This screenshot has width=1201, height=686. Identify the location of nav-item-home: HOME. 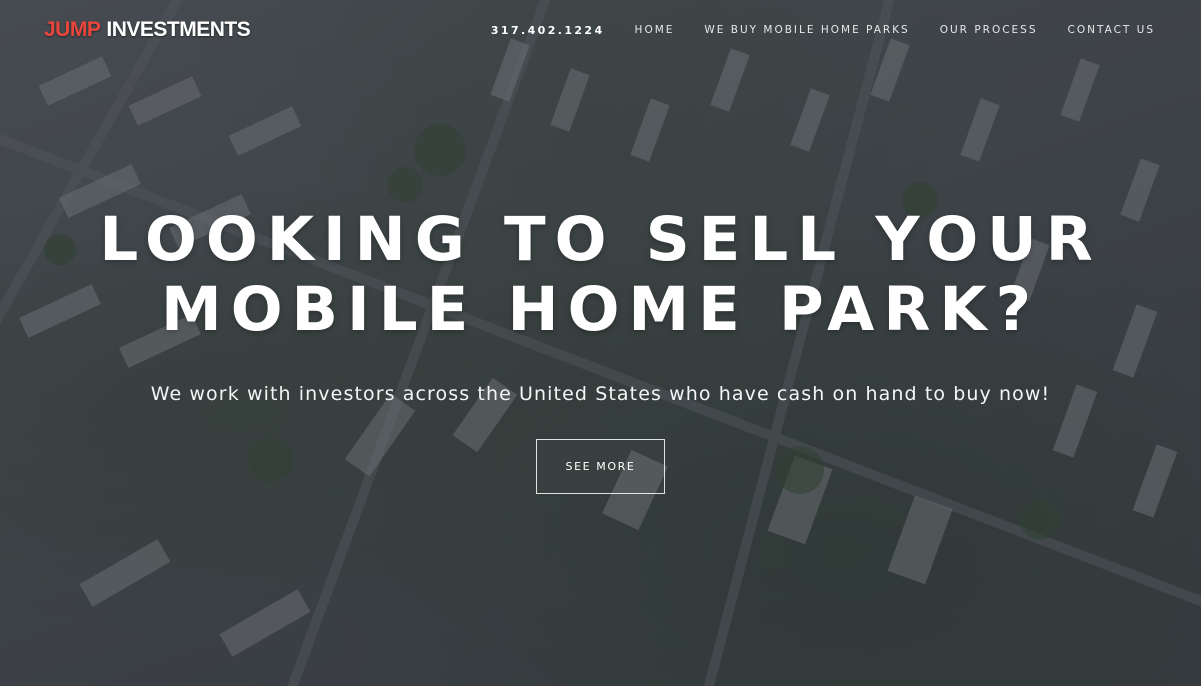
(655, 30).